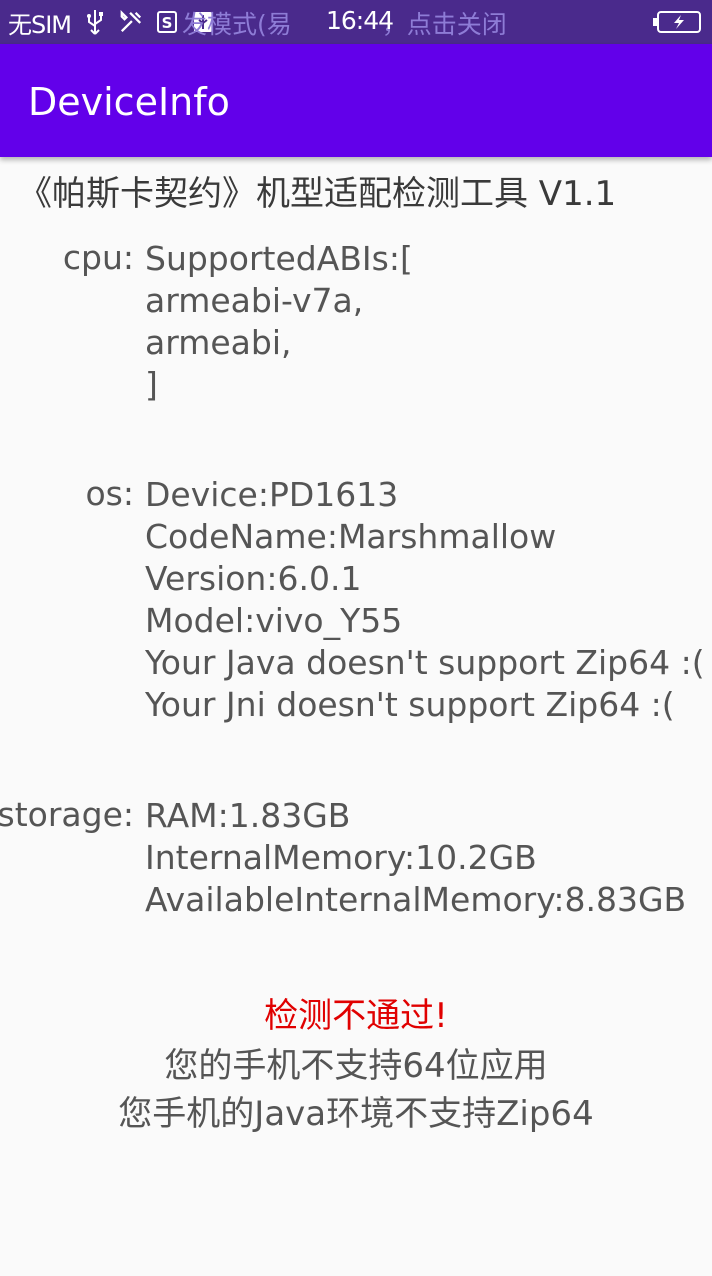 The image size is (712, 1276). What do you see at coordinates (410, 704) in the screenshot?
I see `os-line: Your Jni doesn't support Zip64 :(` at bounding box center [410, 704].